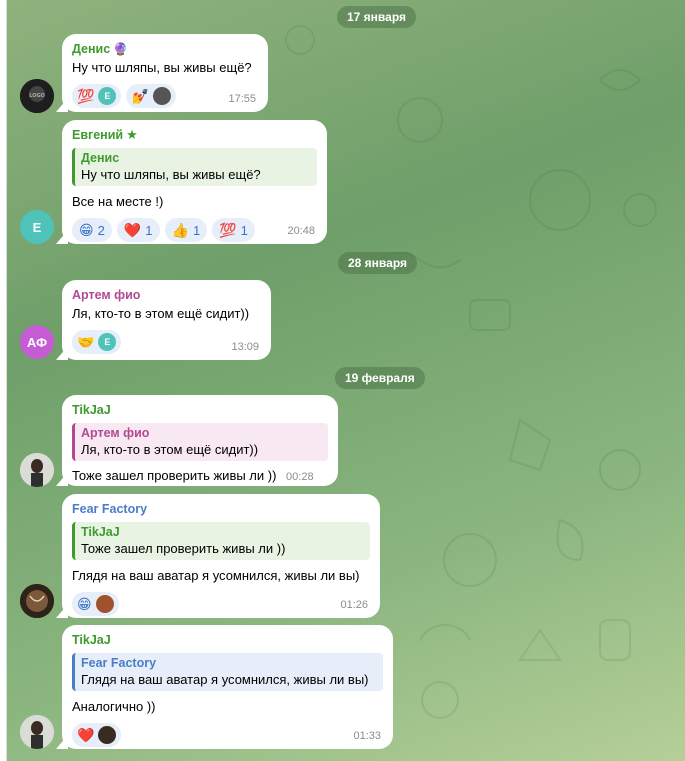 The height and width of the screenshot is (761, 685). Describe the element at coordinates (140, 96) in the screenshot. I see `nail-polish-icon: 💅` at that location.